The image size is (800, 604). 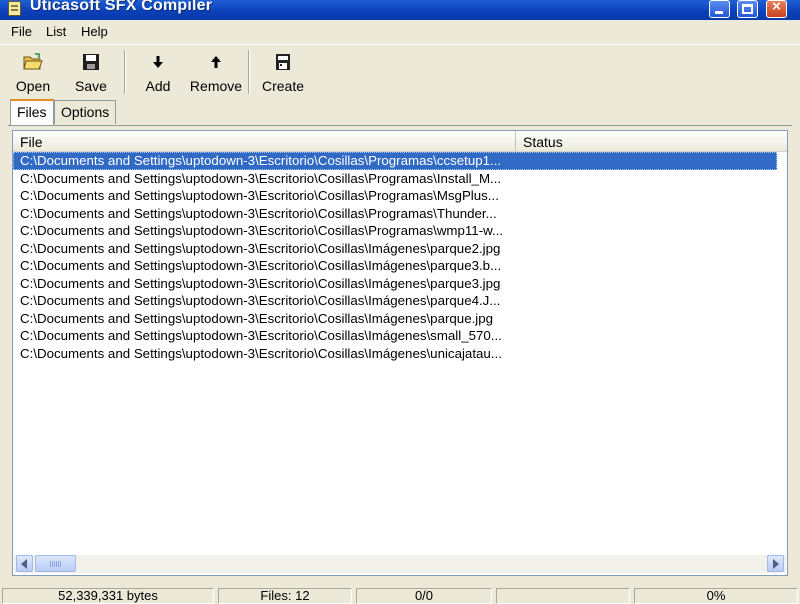 What do you see at coordinates (285, 596) in the screenshot?
I see `status-files: Files: 12` at bounding box center [285, 596].